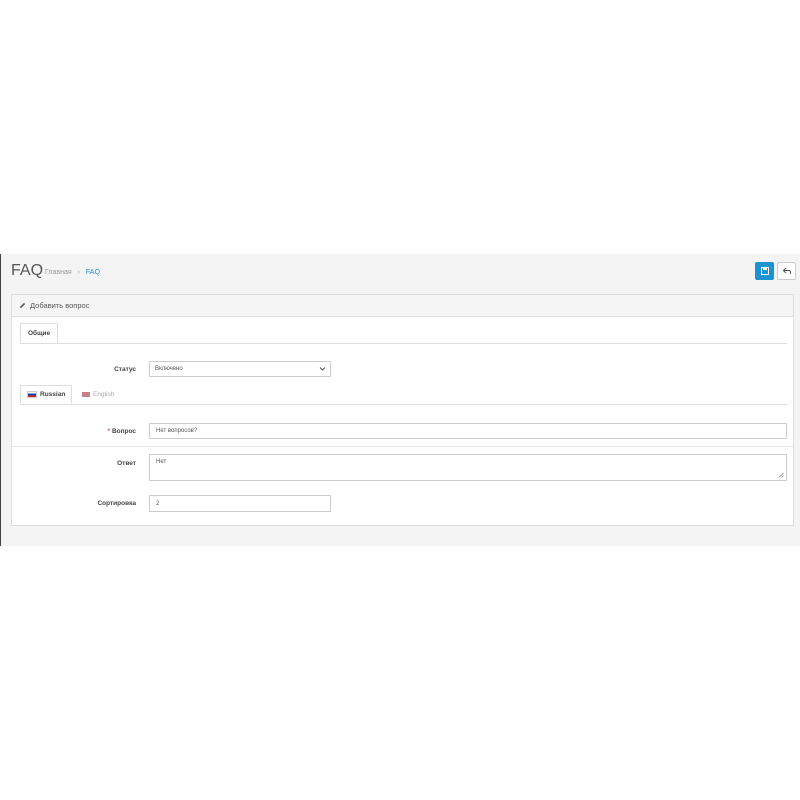 The image size is (800, 800). What do you see at coordinates (22, 305) in the screenshot?
I see `pencil-icon` at bounding box center [22, 305].